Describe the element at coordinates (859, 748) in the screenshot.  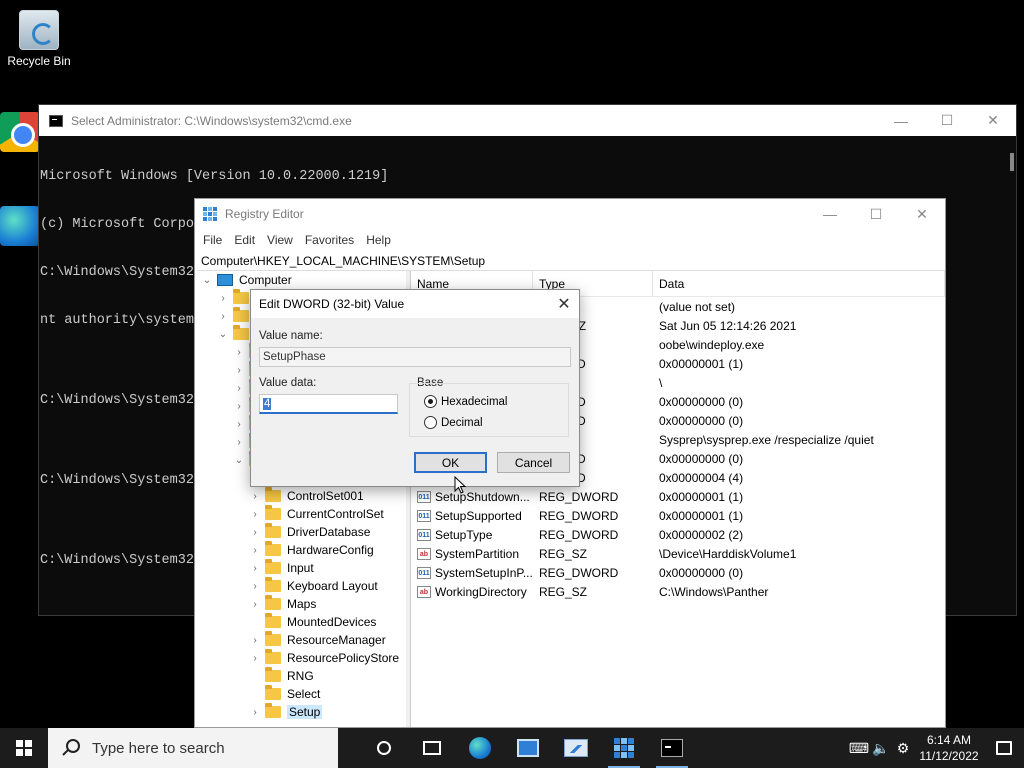
I see `network-icon: ⌨` at that location.